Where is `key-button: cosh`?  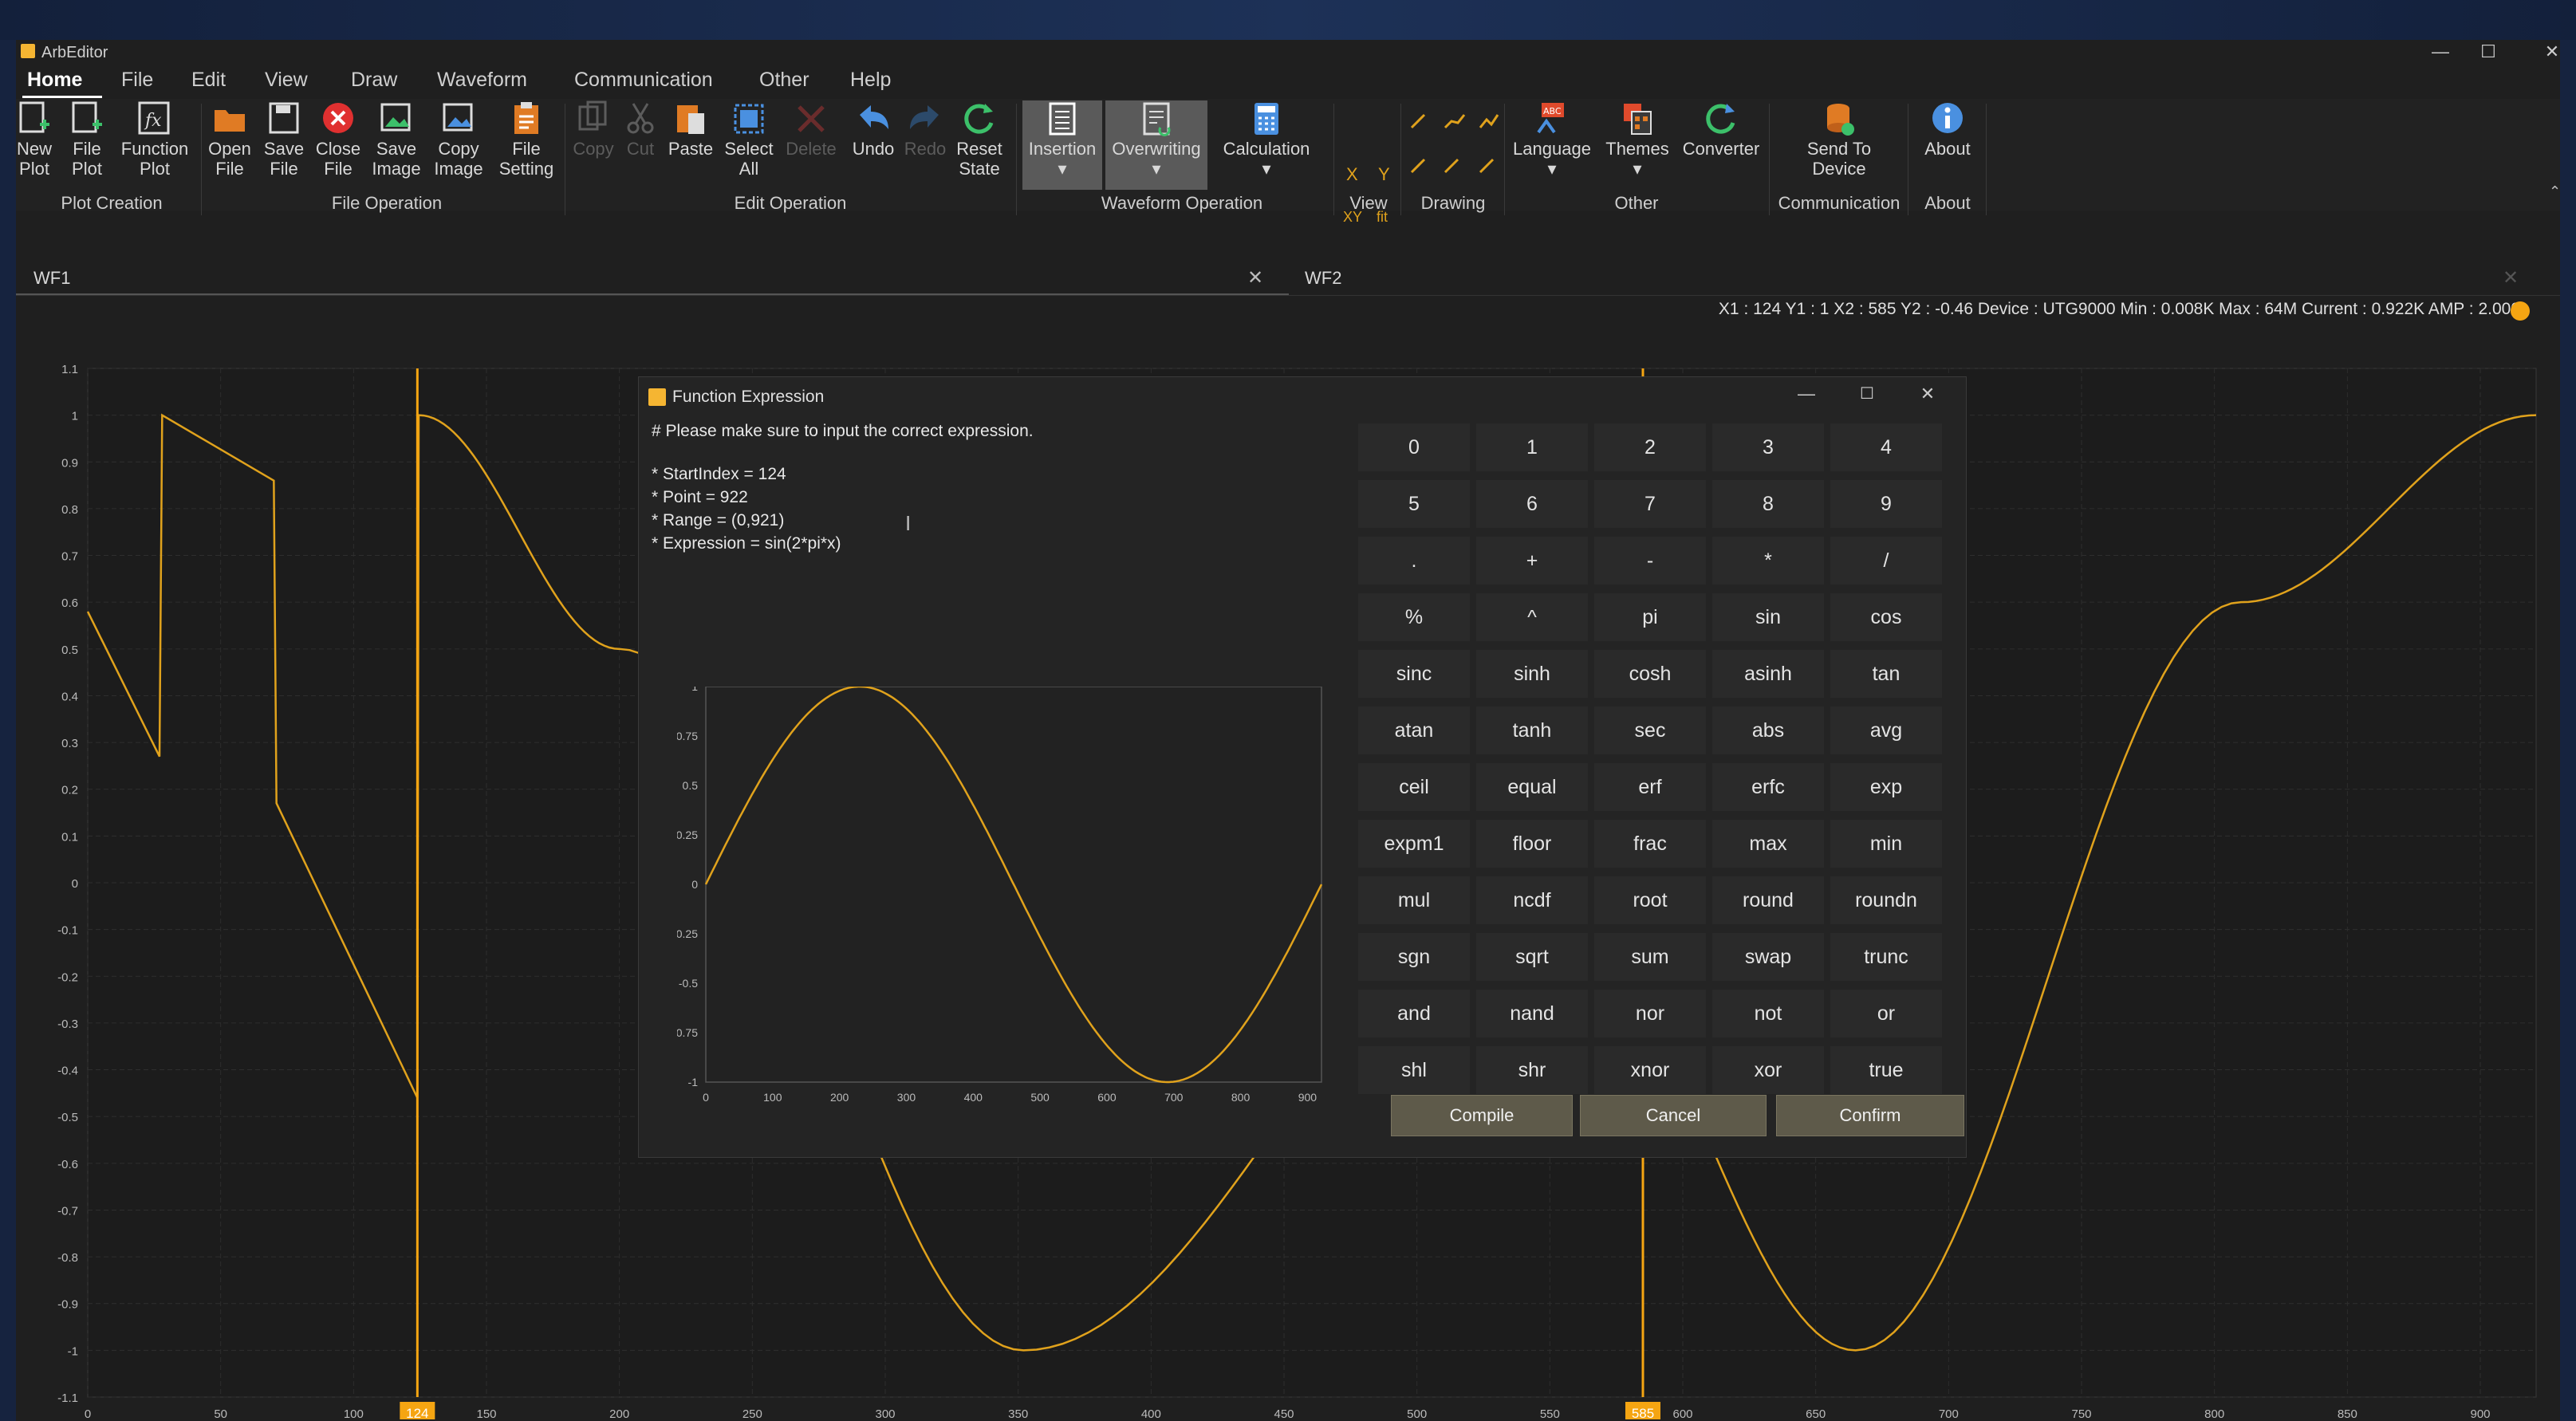 key-button: cosh is located at coordinates (1650, 674).